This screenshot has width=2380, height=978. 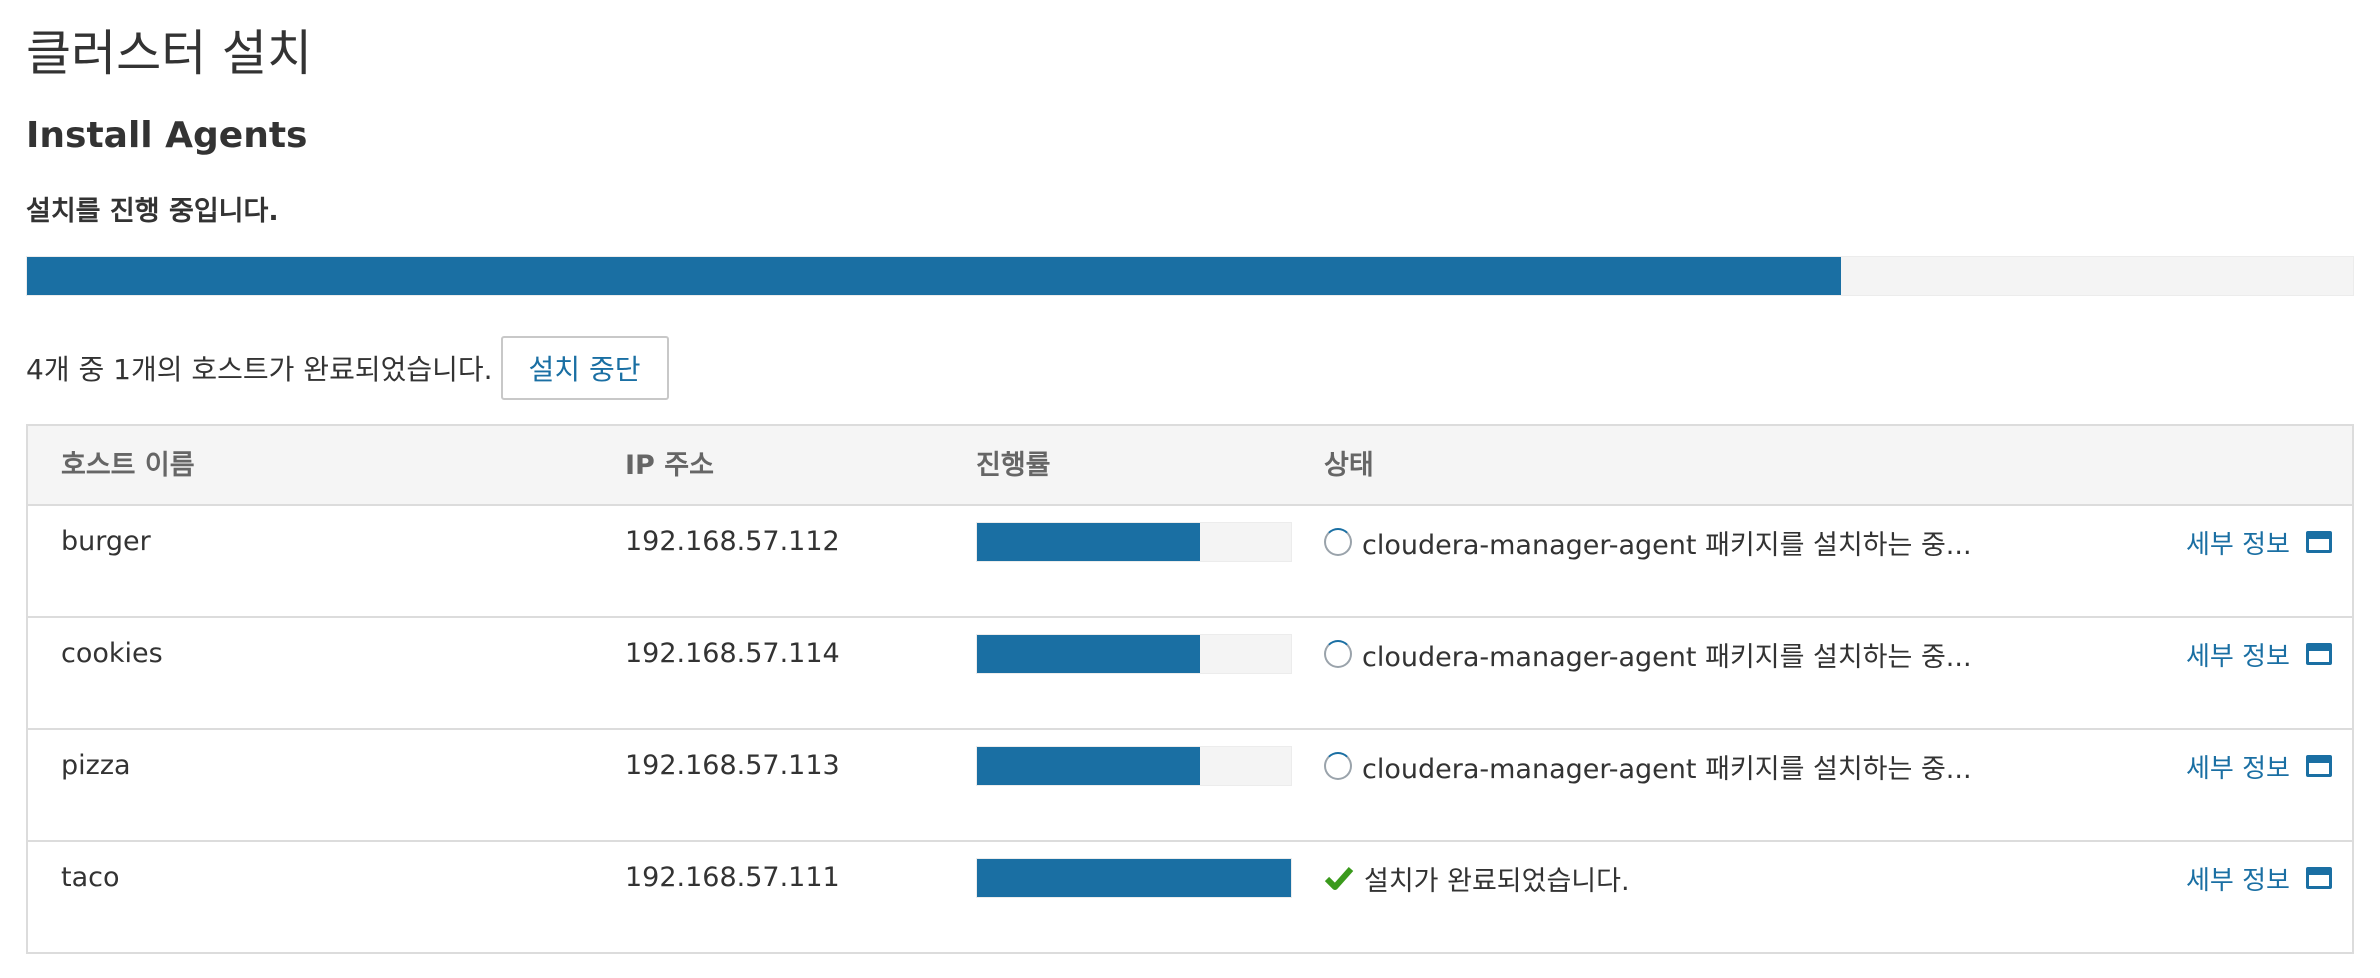 What do you see at coordinates (584, 368) in the screenshot?
I see `abort-install-button: 설치 중단` at bounding box center [584, 368].